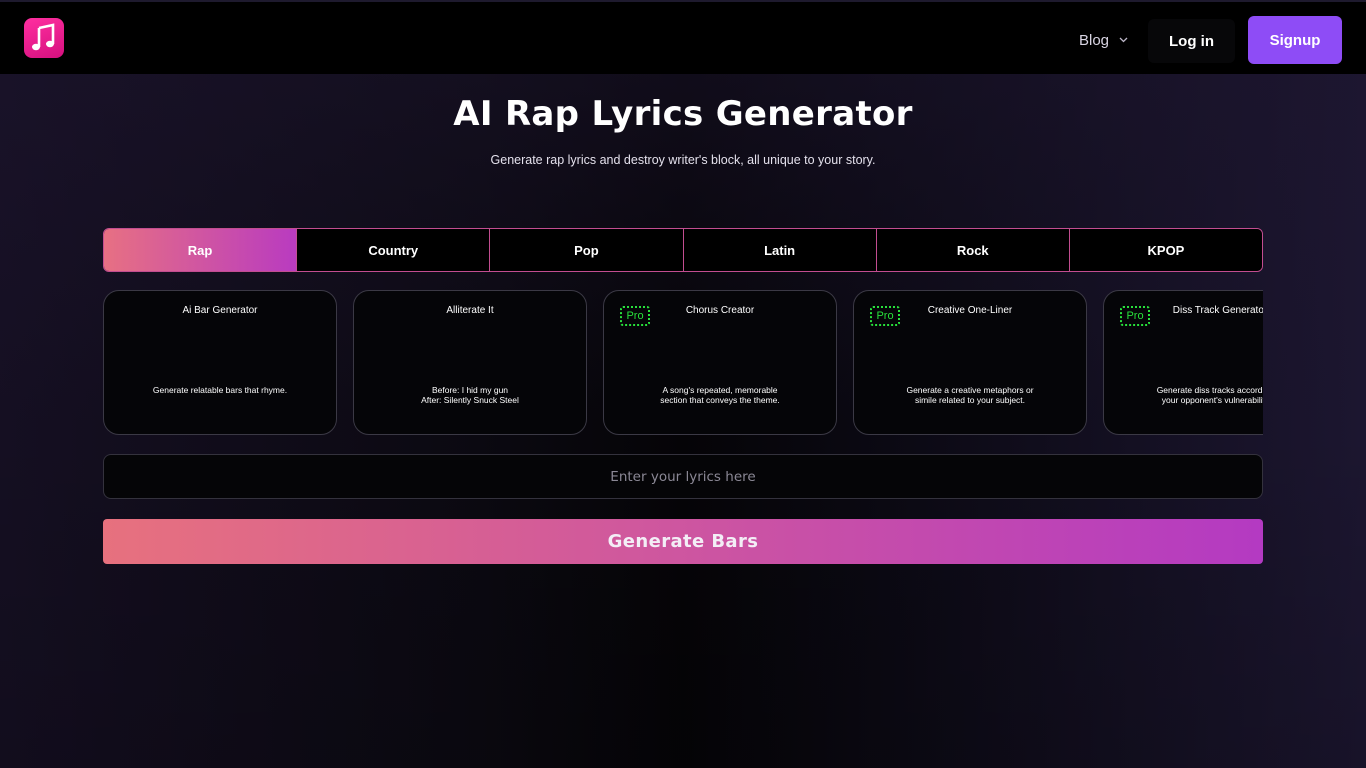  What do you see at coordinates (720, 310) in the screenshot?
I see `tool-card-title: Chorus Creator` at bounding box center [720, 310].